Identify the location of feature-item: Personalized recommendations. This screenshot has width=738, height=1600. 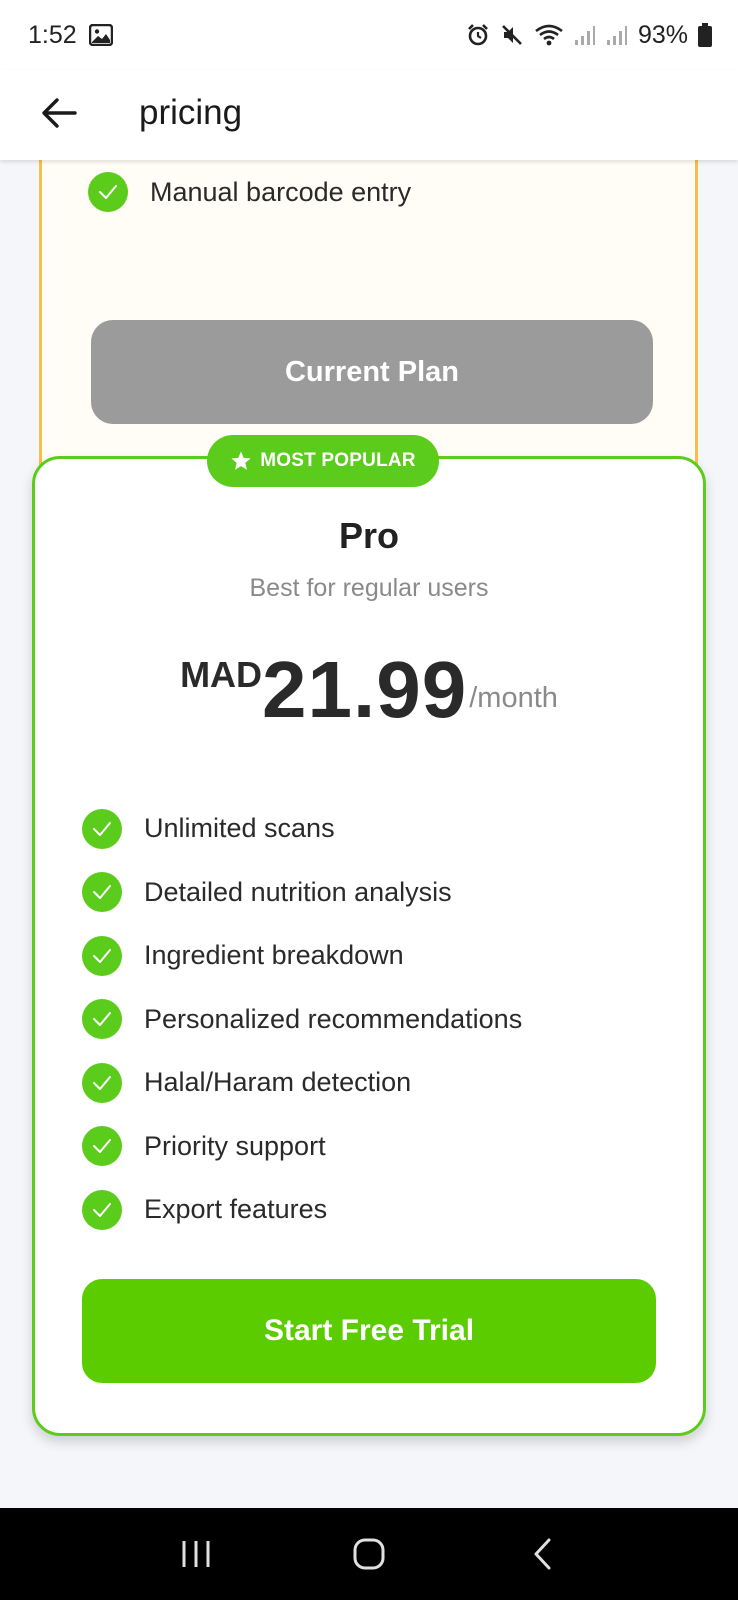
(377, 1020).